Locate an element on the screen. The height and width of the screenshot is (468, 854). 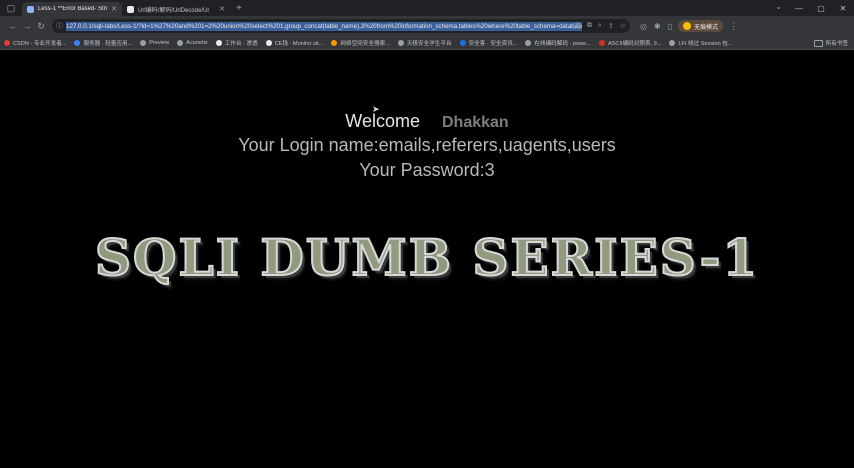
folder-icon is located at coordinates (818, 43).